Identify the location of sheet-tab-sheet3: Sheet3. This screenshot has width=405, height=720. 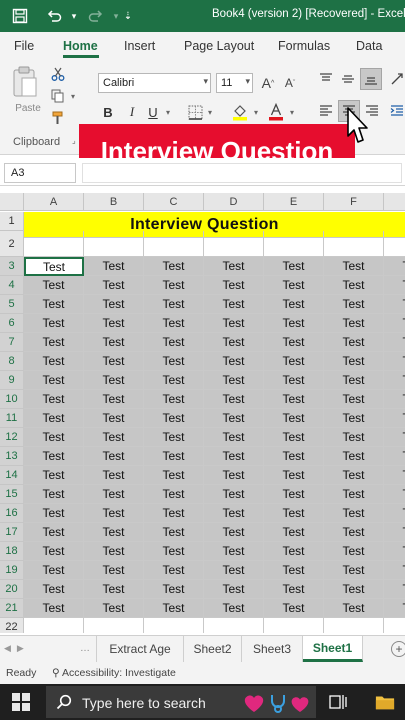
(272, 649).